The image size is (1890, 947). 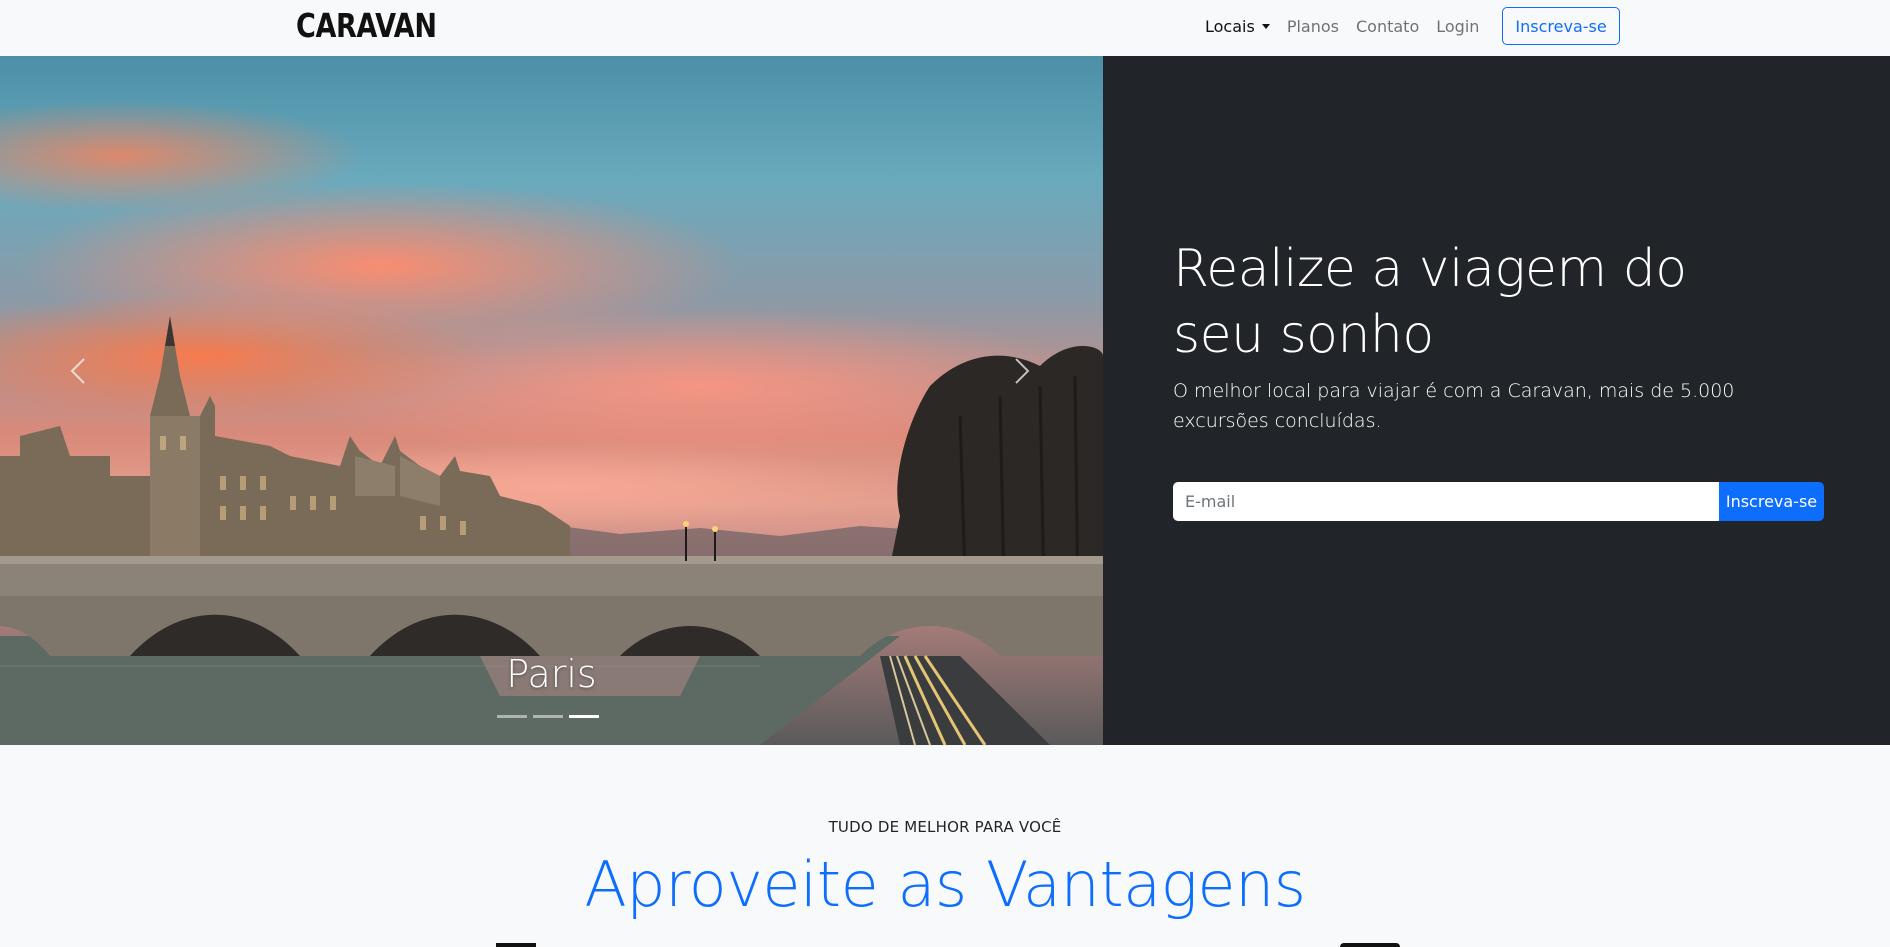 What do you see at coordinates (1446, 501) in the screenshot?
I see `email-input` at bounding box center [1446, 501].